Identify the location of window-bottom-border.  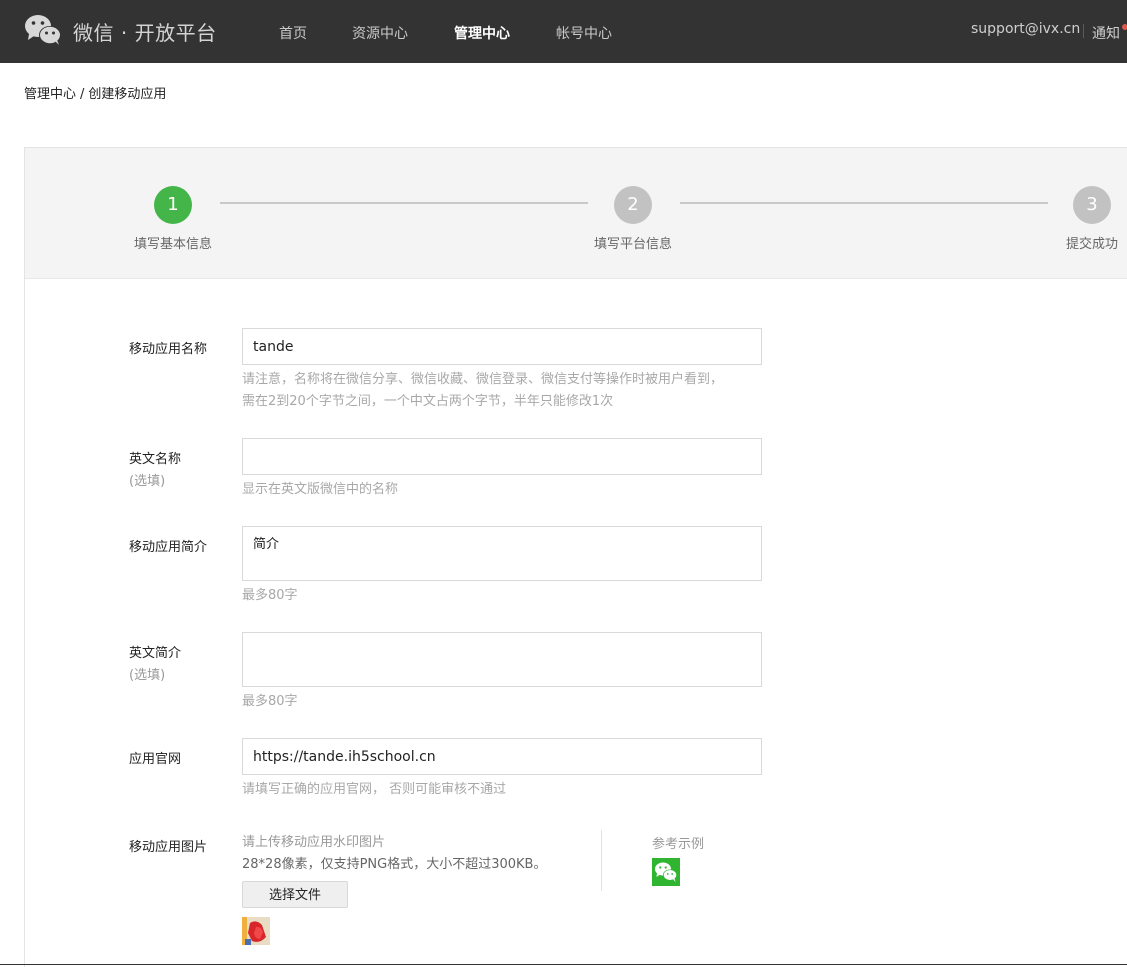
(563, 964).